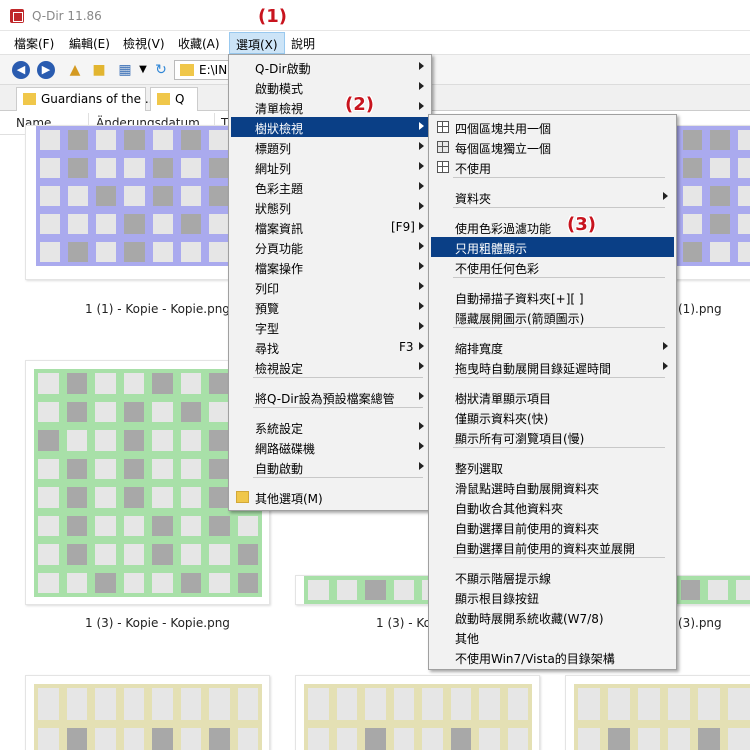 Image resolution: width=750 pixels, height=750 pixels. Describe the element at coordinates (75, 70) in the screenshot. I see `up-folder-icon: ▲` at that location.